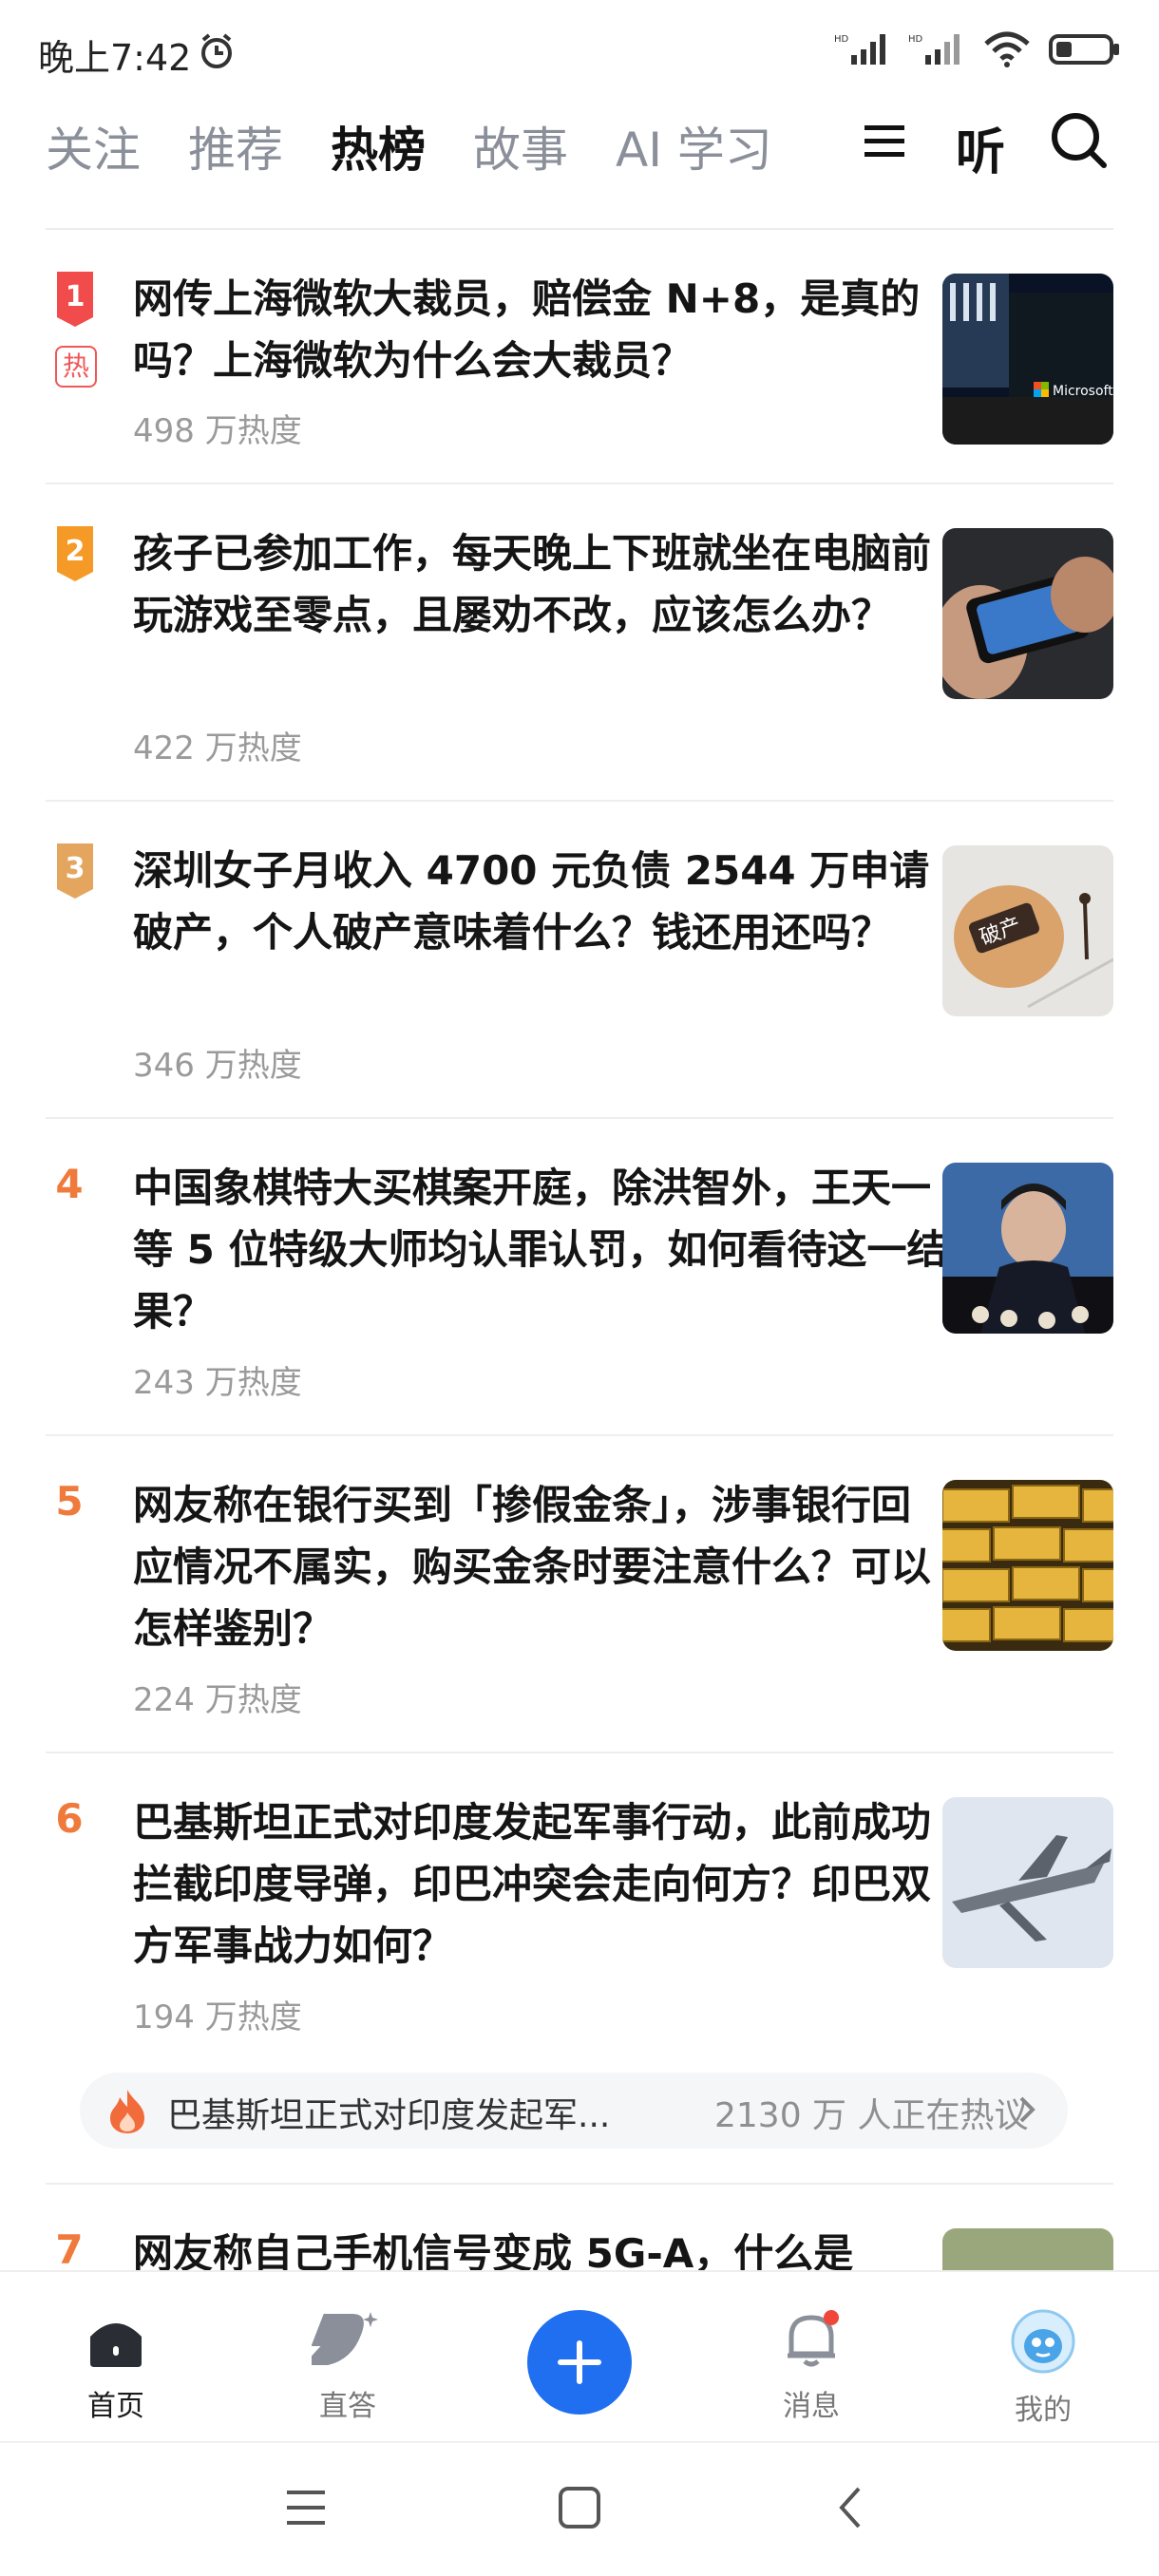 Image resolution: width=1159 pixels, height=2576 pixels. I want to click on bottom-nav: 首页 直答 消息 我的, so click(579, 2355).